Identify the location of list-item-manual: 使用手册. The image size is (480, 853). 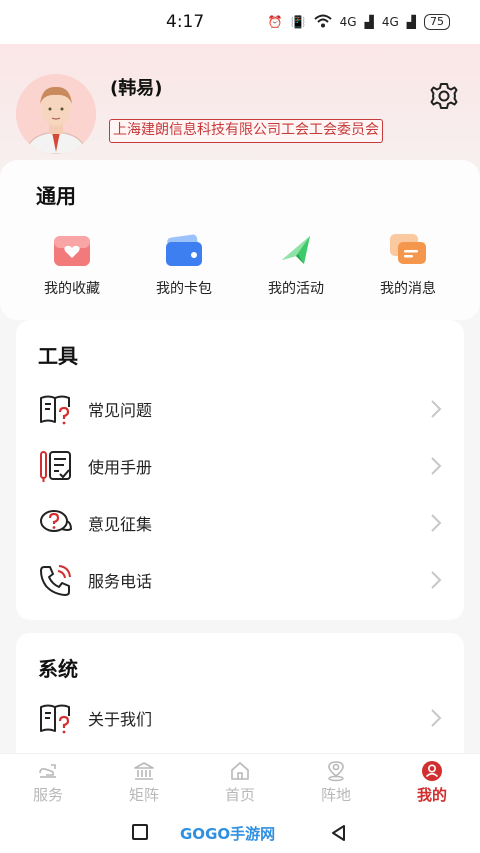
(240, 466).